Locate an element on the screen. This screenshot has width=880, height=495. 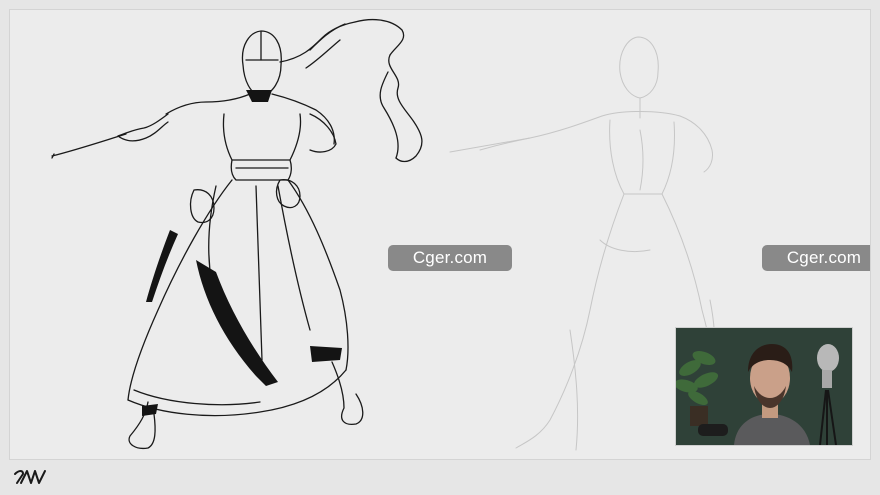
webcam-overlay is located at coordinates (764, 386).